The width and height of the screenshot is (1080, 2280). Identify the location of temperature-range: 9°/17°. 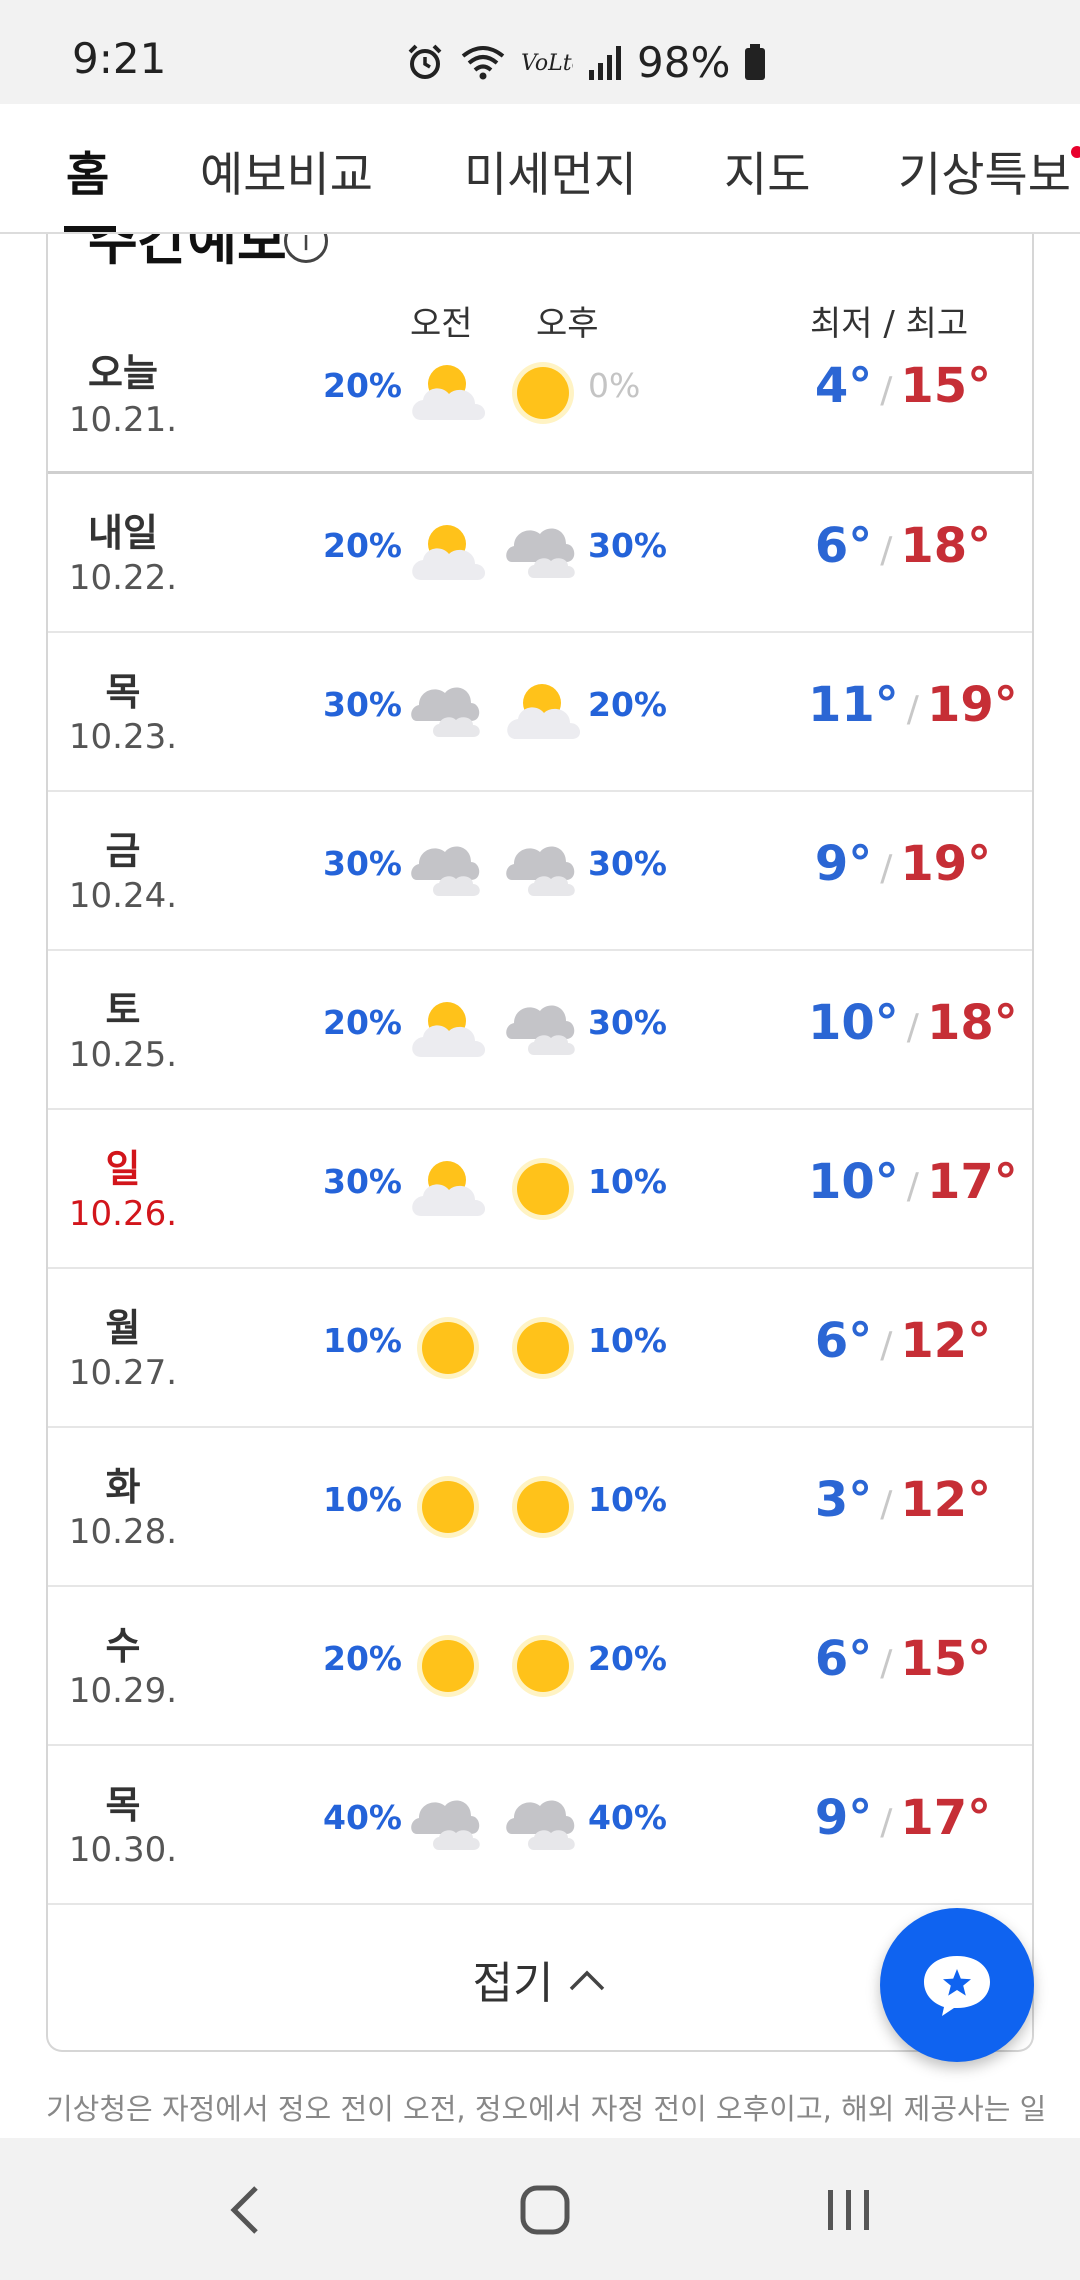
(903, 1818).